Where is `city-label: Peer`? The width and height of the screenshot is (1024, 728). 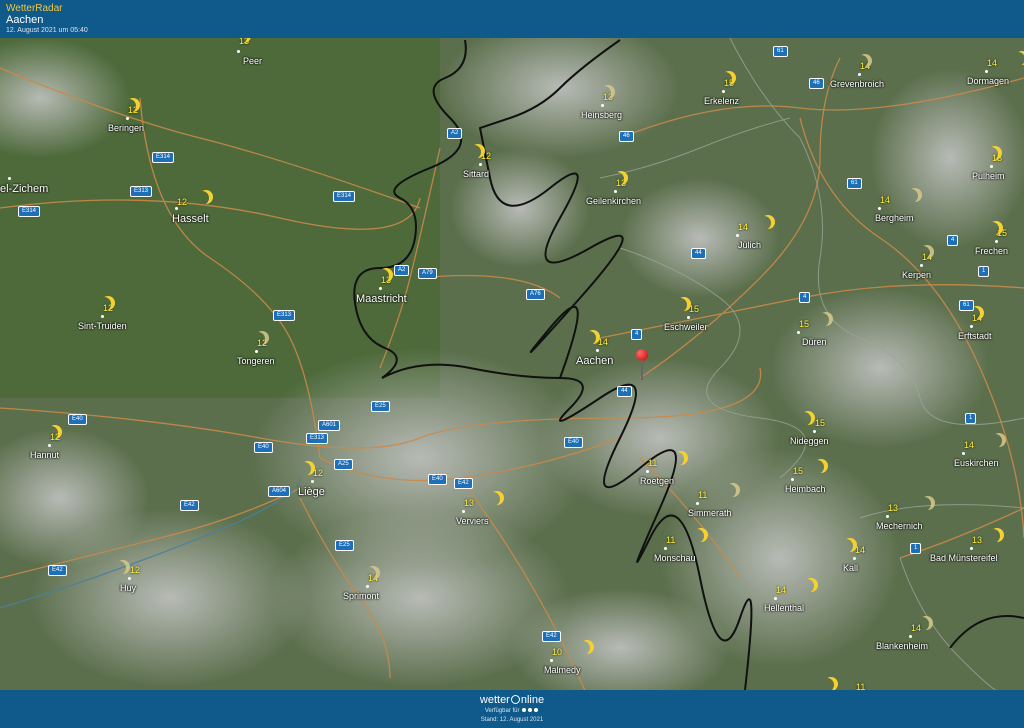 city-label: Peer is located at coordinates (253, 61).